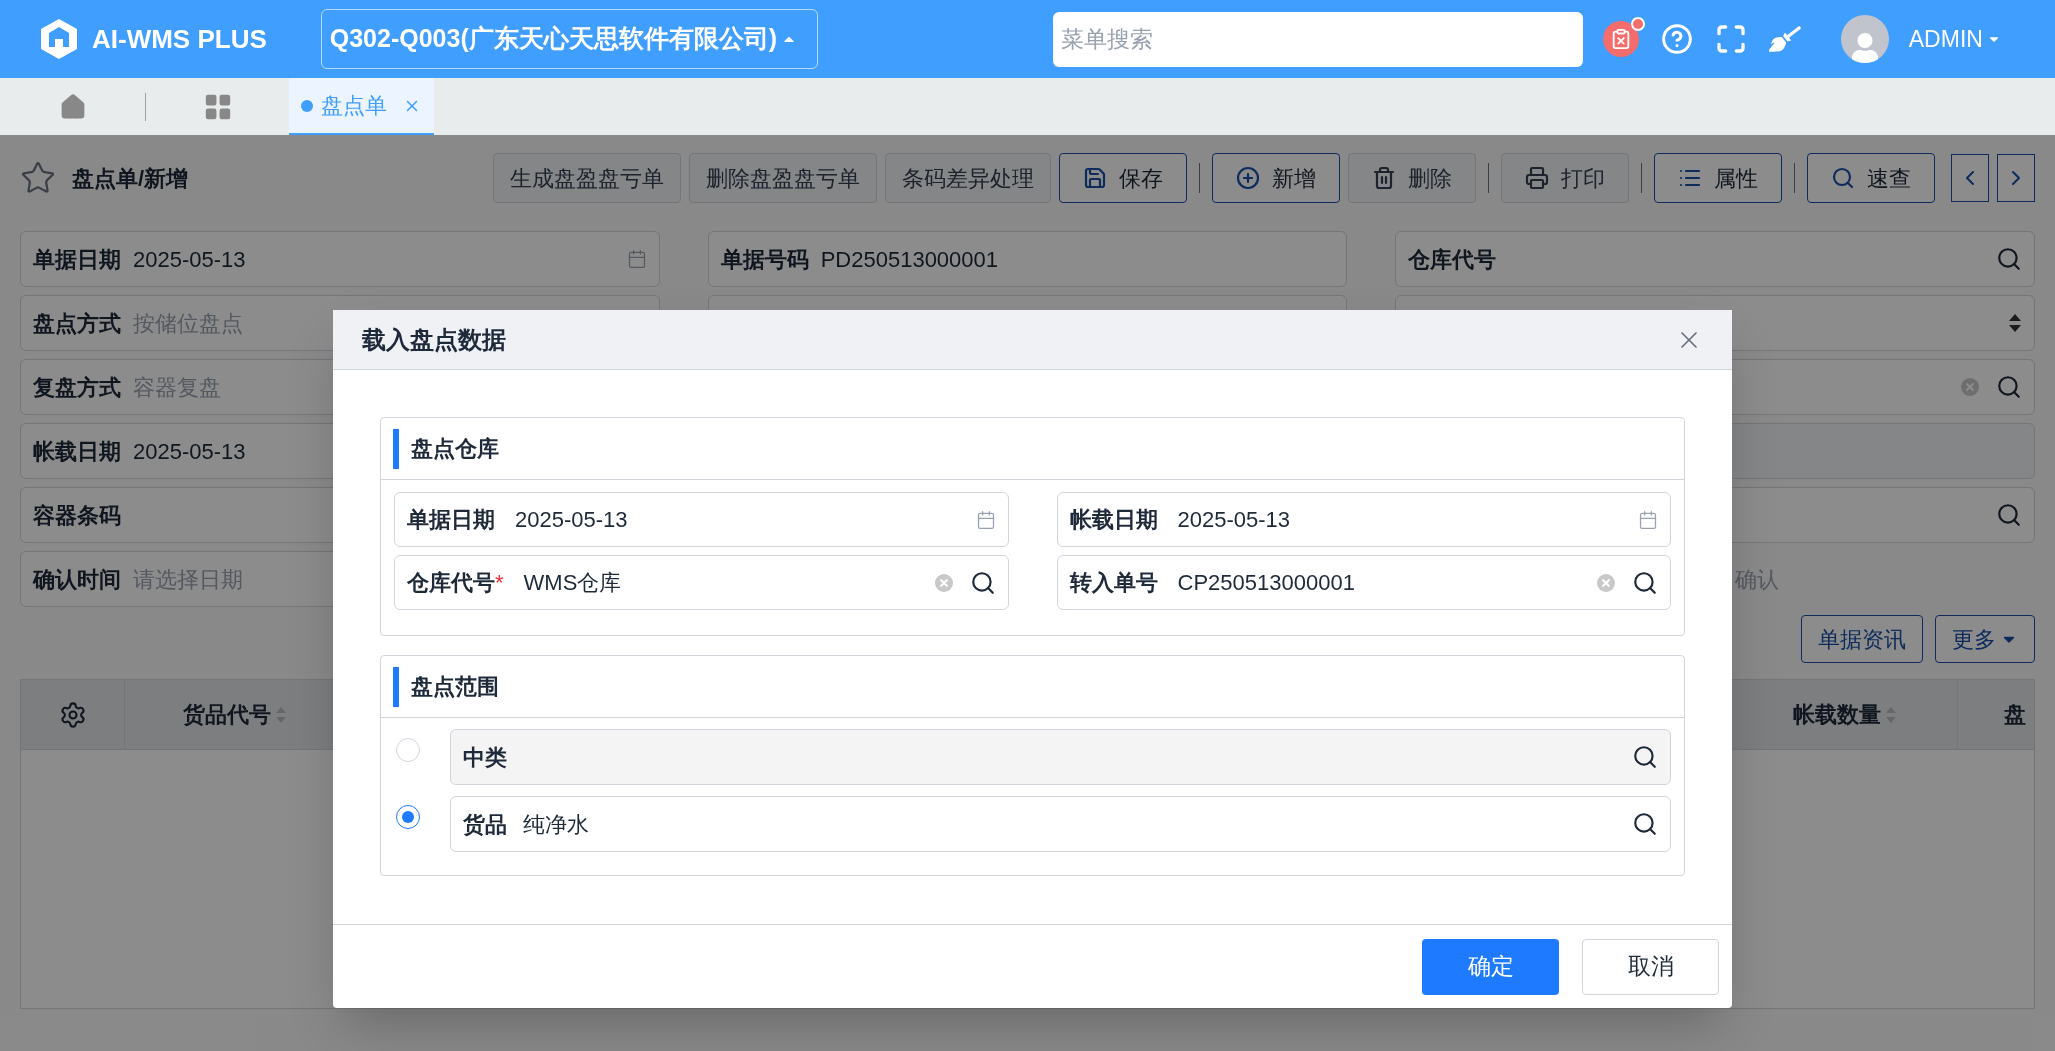 This screenshot has width=2055, height=1051. What do you see at coordinates (764, 259) in the screenshot?
I see `field-label: 单据号码` at bounding box center [764, 259].